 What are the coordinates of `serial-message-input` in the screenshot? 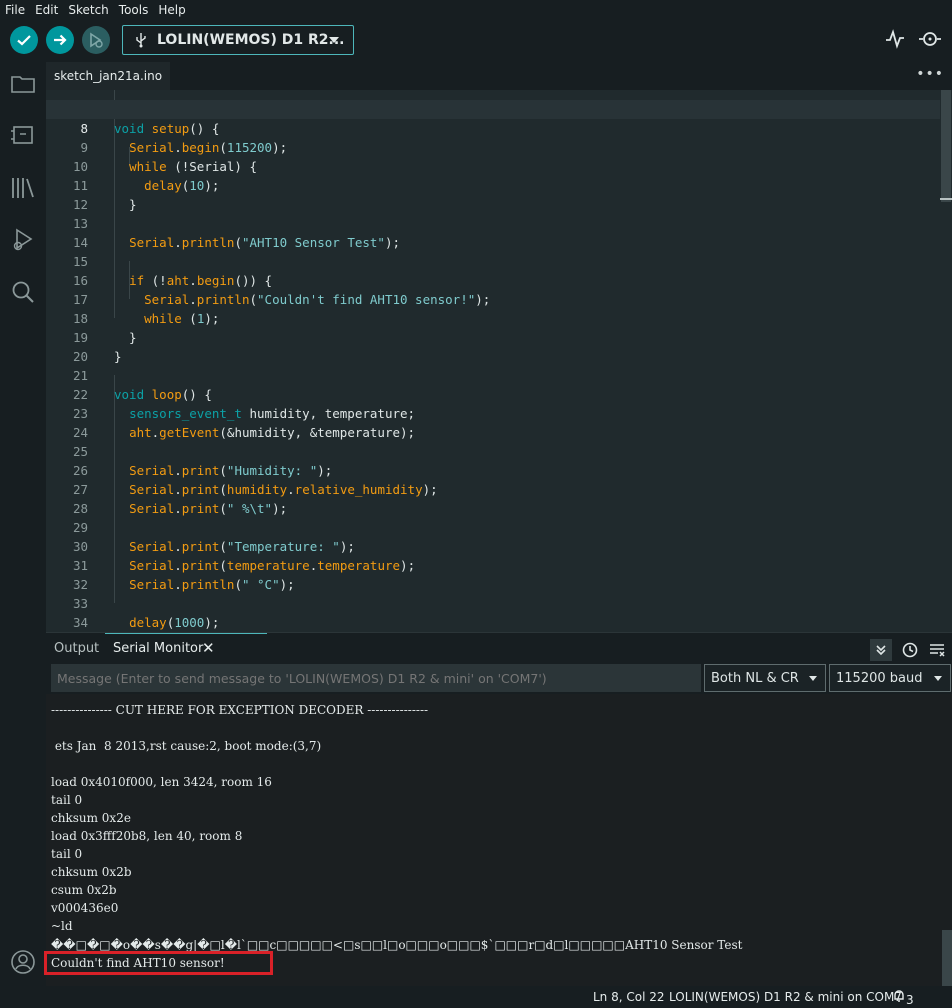 It's located at (376, 678).